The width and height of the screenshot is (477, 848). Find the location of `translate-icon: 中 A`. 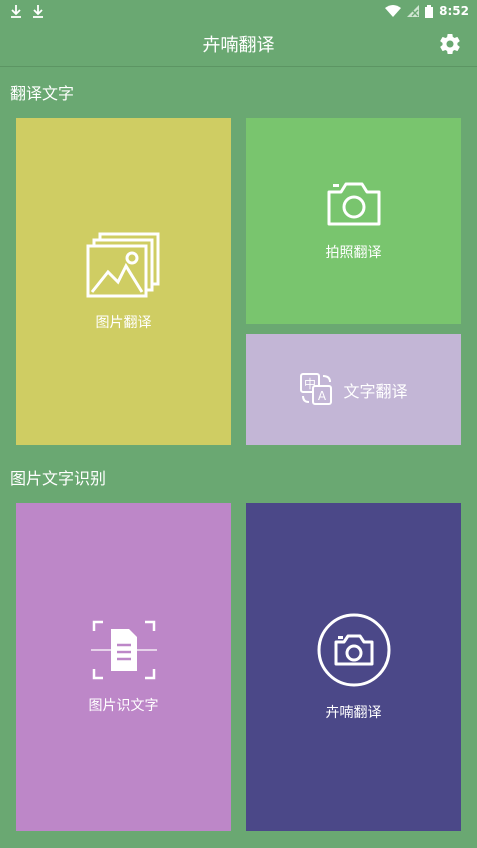

translate-icon: 中 A is located at coordinates (316, 388).